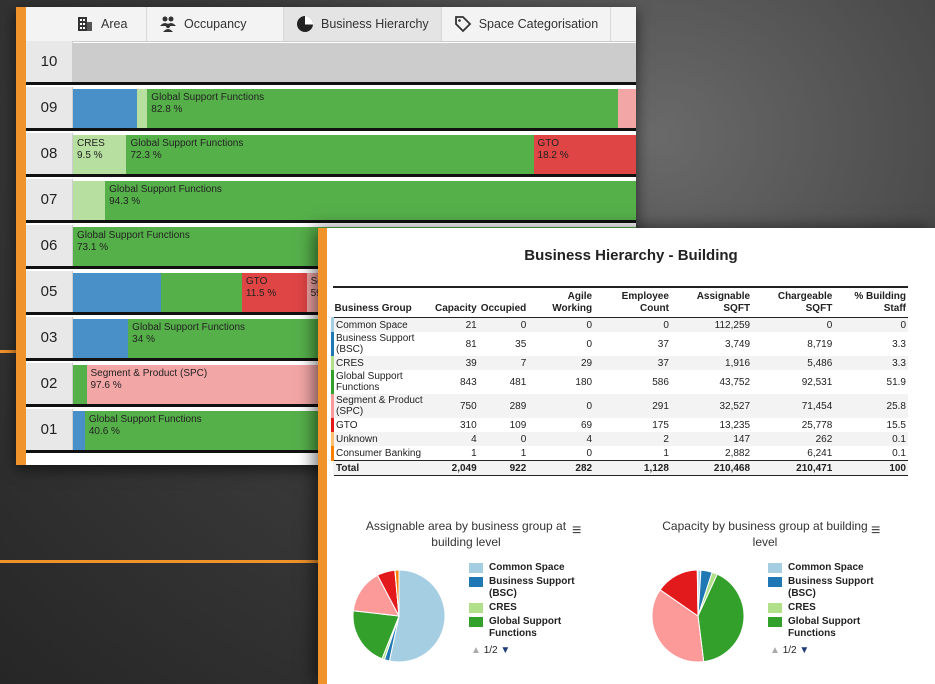  What do you see at coordinates (91, 143) in the screenshot?
I see `segment-name: CRES` at bounding box center [91, 143].